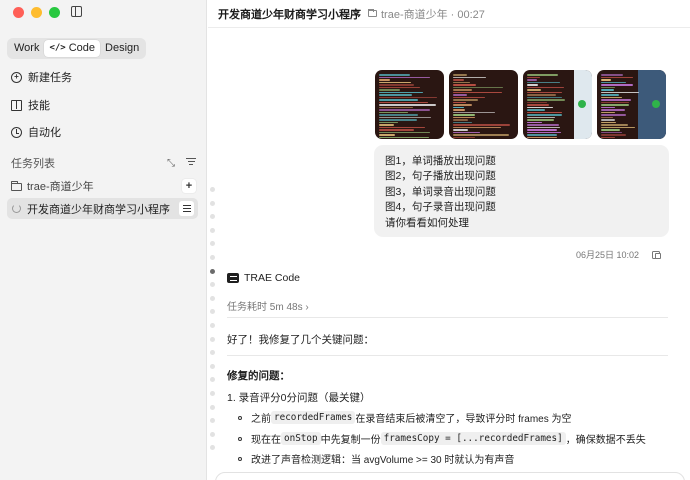 Image resolution: width=690 pixels, height=480 pixels. Describe the element at coordinates (102, 208) in the screenshot. I see `task-item-active: 开发商道少年财商学习小程序` at that location.